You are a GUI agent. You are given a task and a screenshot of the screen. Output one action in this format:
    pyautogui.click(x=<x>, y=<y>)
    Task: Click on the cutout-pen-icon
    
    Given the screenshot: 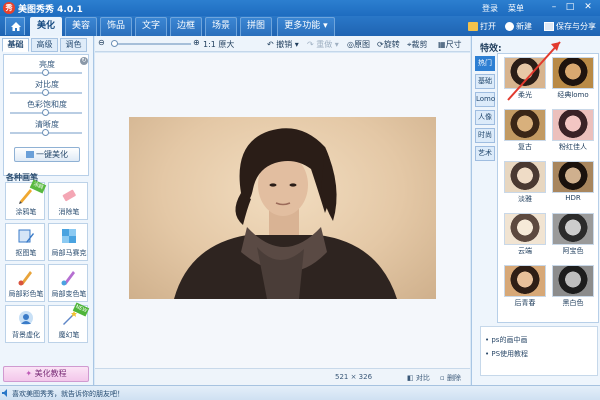 What is the action you would take?
    pyautogui.click(x=26, y=236)
    